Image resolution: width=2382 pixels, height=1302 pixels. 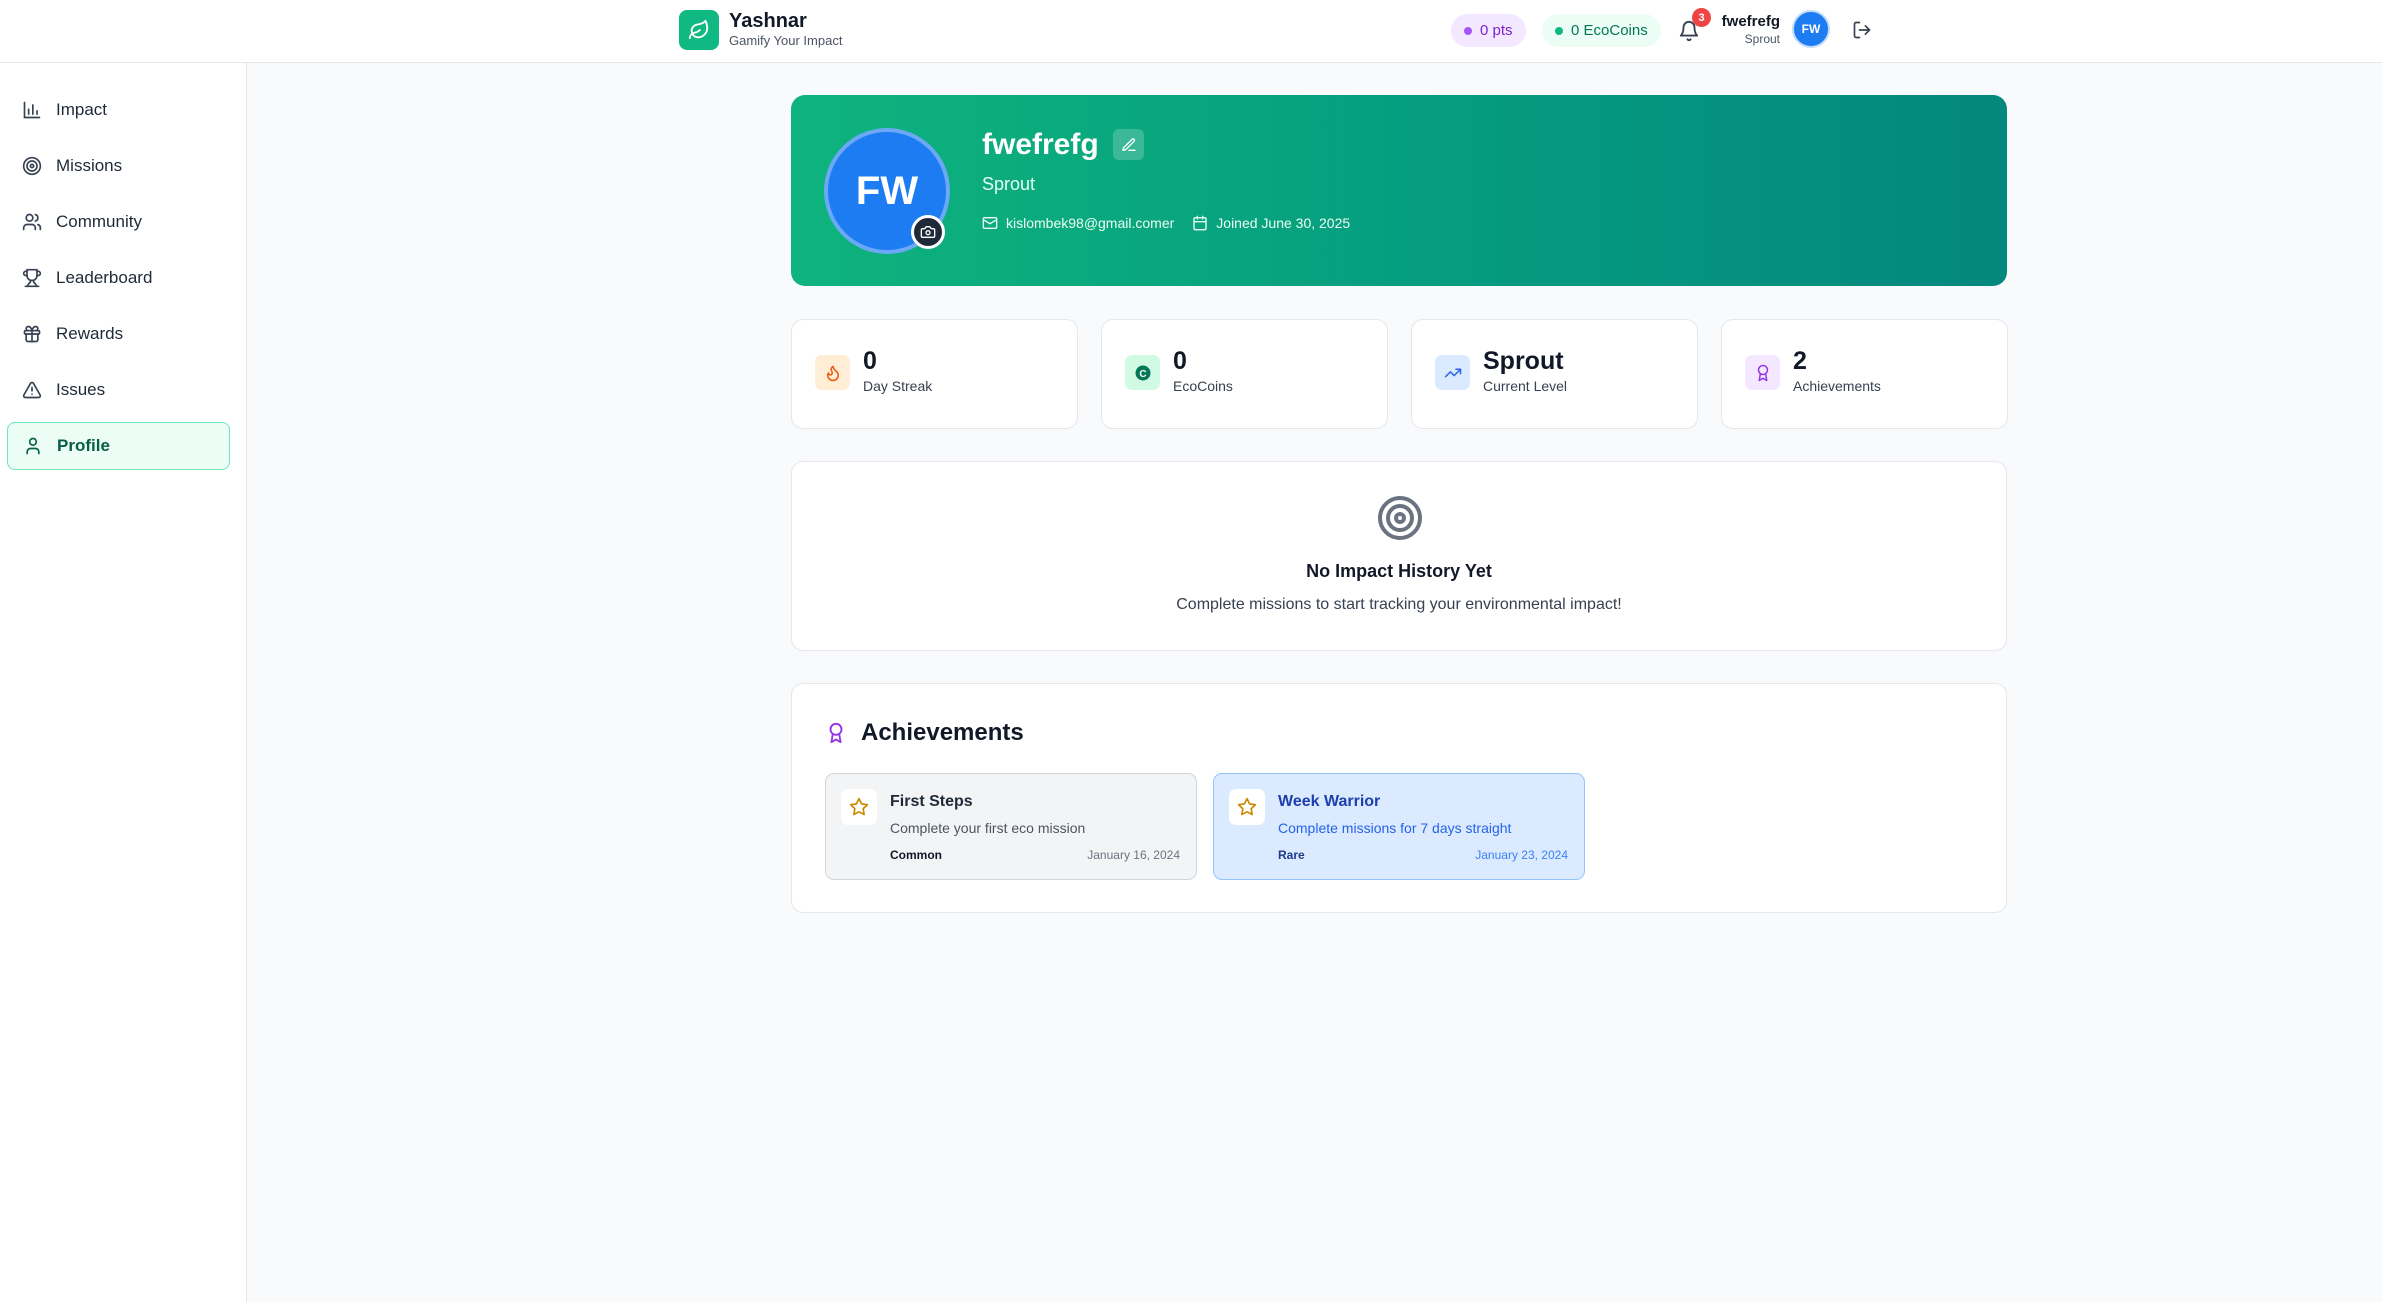 I want to click on achievement-description: Complete missions for 7 days straight, so click(x=1395, y=828).